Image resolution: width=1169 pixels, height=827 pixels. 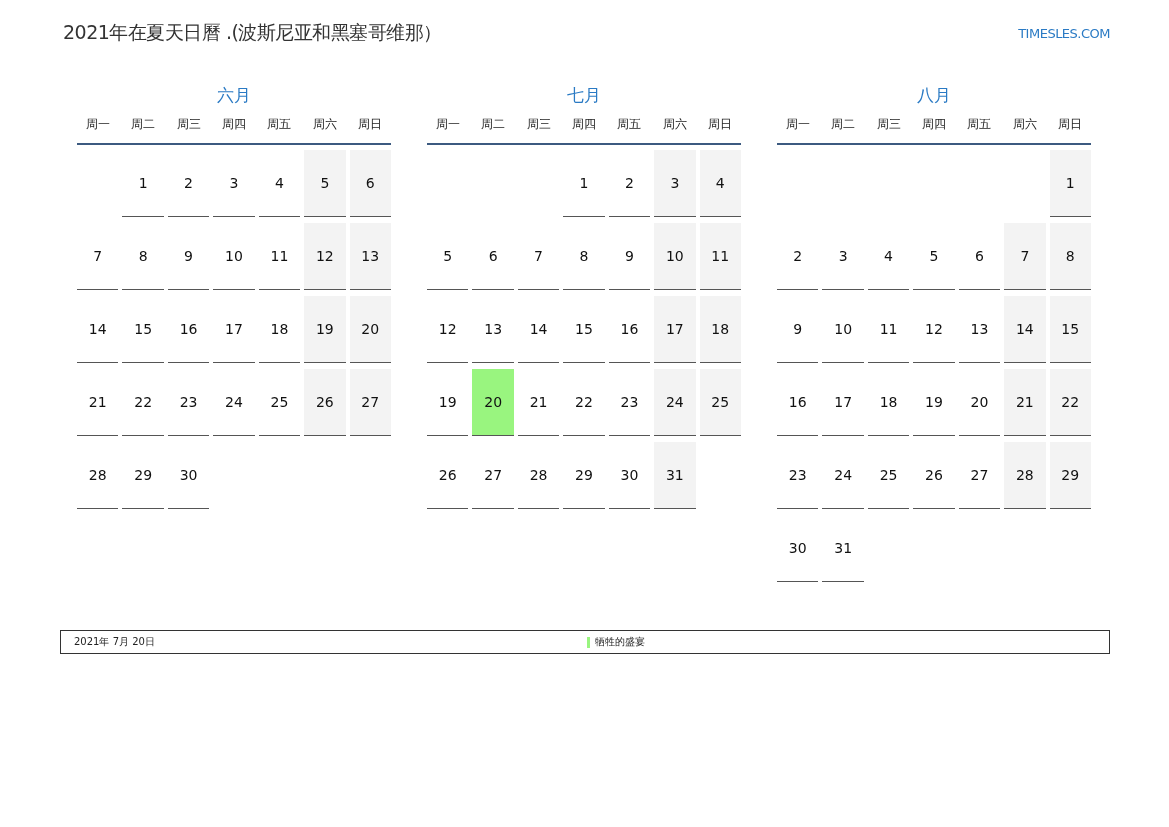 What do you see at coordinates (934, 95) in the screenshot?
I see `month-title: 八月` at bounding box center [934, 95].